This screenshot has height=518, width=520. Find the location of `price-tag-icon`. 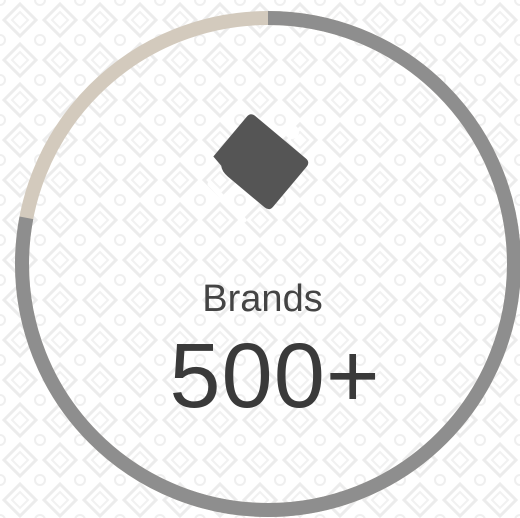

price-tag-icon is located at coordinates (258, 168).